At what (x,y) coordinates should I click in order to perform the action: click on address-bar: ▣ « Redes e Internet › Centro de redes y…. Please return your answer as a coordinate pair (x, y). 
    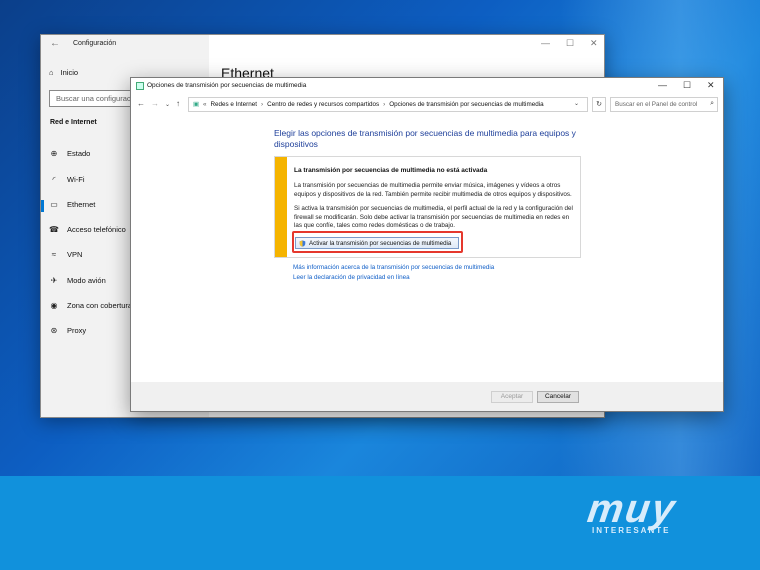
    Looking at the image, I should click on (388, 104).